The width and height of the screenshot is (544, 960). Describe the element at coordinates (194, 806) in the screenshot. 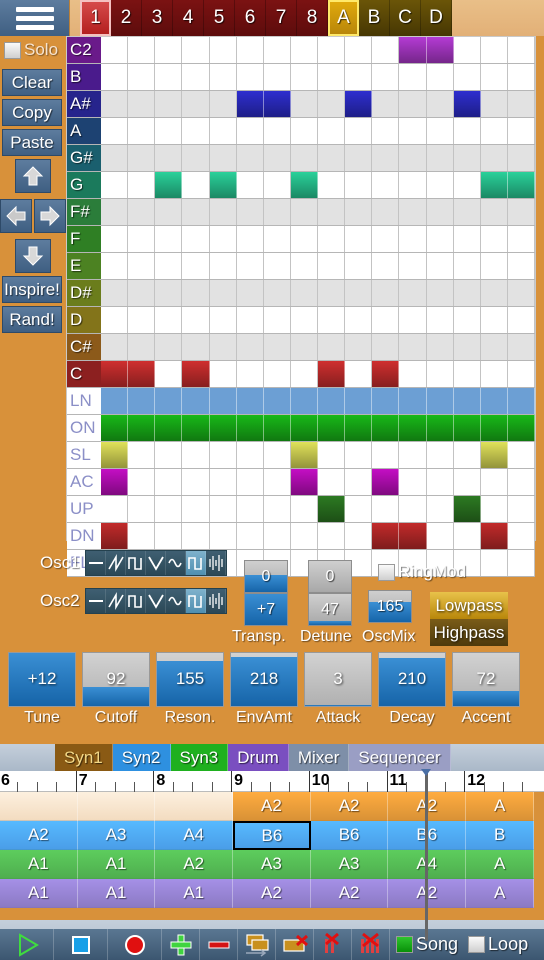

I see `sequencer-clip` at that location.